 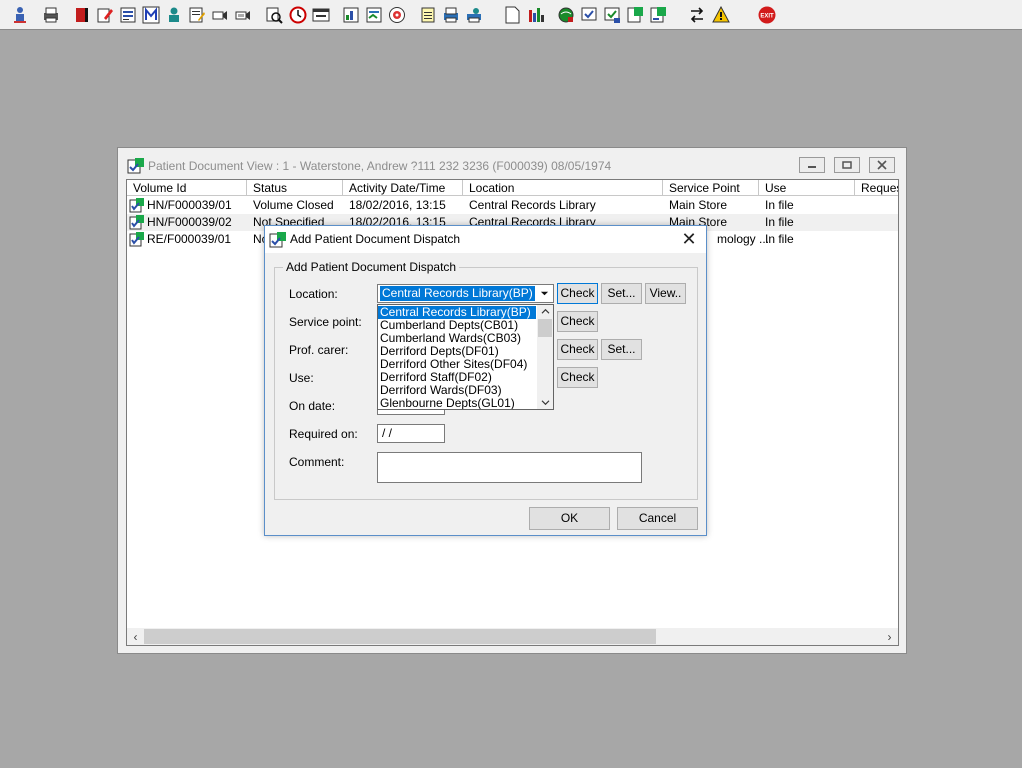 I want to click on check-doc2-icon, so click(x=612, y=15).